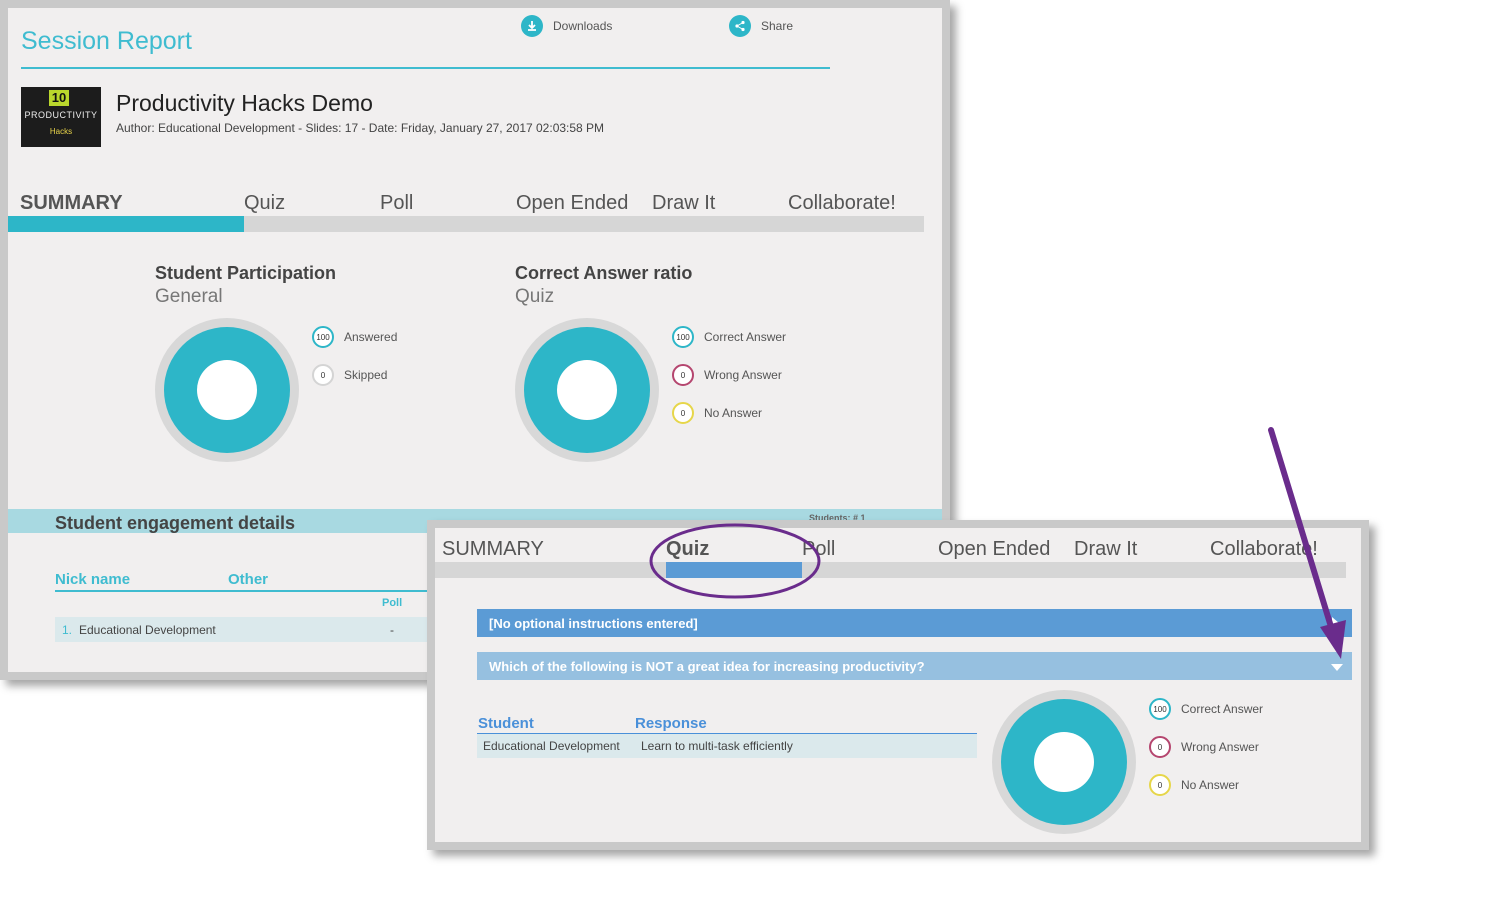  Describe the element at coordinates (1333, 639) in the screenshot. I see `annotation-arrow-head` at that location.